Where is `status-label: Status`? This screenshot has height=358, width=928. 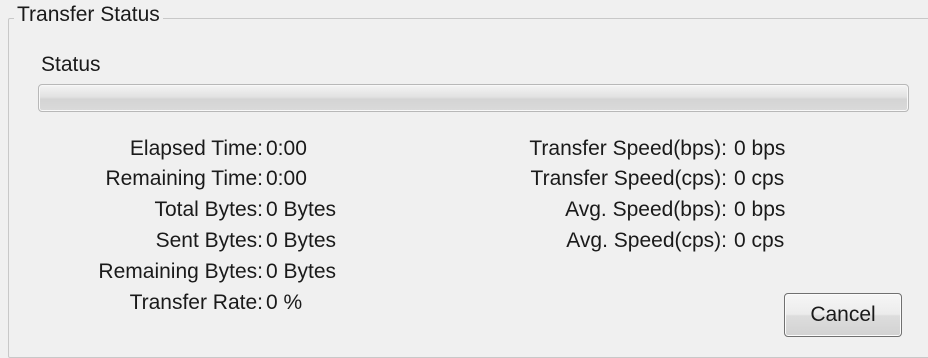 status-label: Status is located at coordinates (71, 64).